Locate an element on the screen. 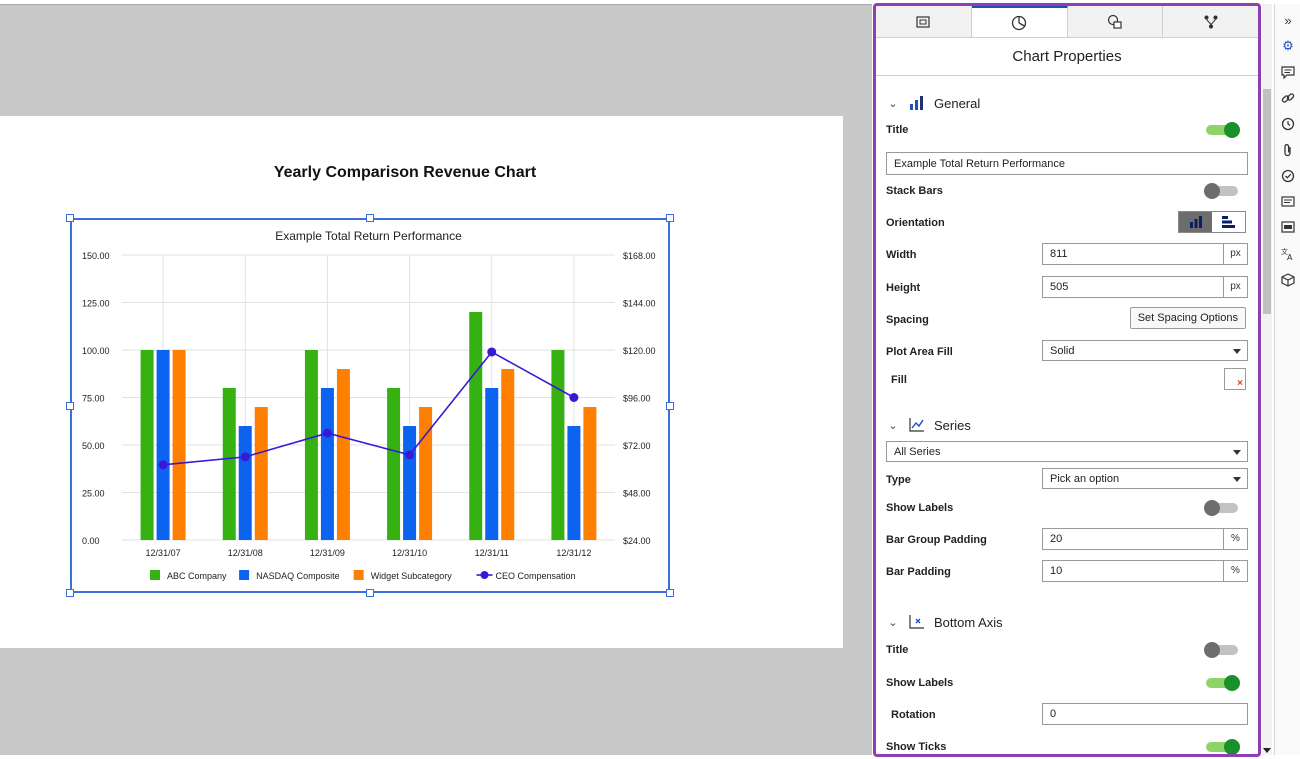  width-input: 811 px is located at coordinates (1145, 254).